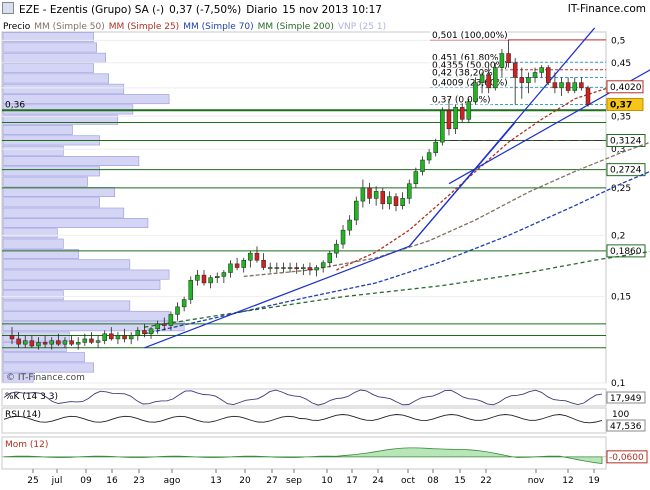 The image size is (650, 490). What do you see at coordinates (621, 298) in the screenshot?
I see `y-tick-label: 0,15` at bounding box center [621, 298].